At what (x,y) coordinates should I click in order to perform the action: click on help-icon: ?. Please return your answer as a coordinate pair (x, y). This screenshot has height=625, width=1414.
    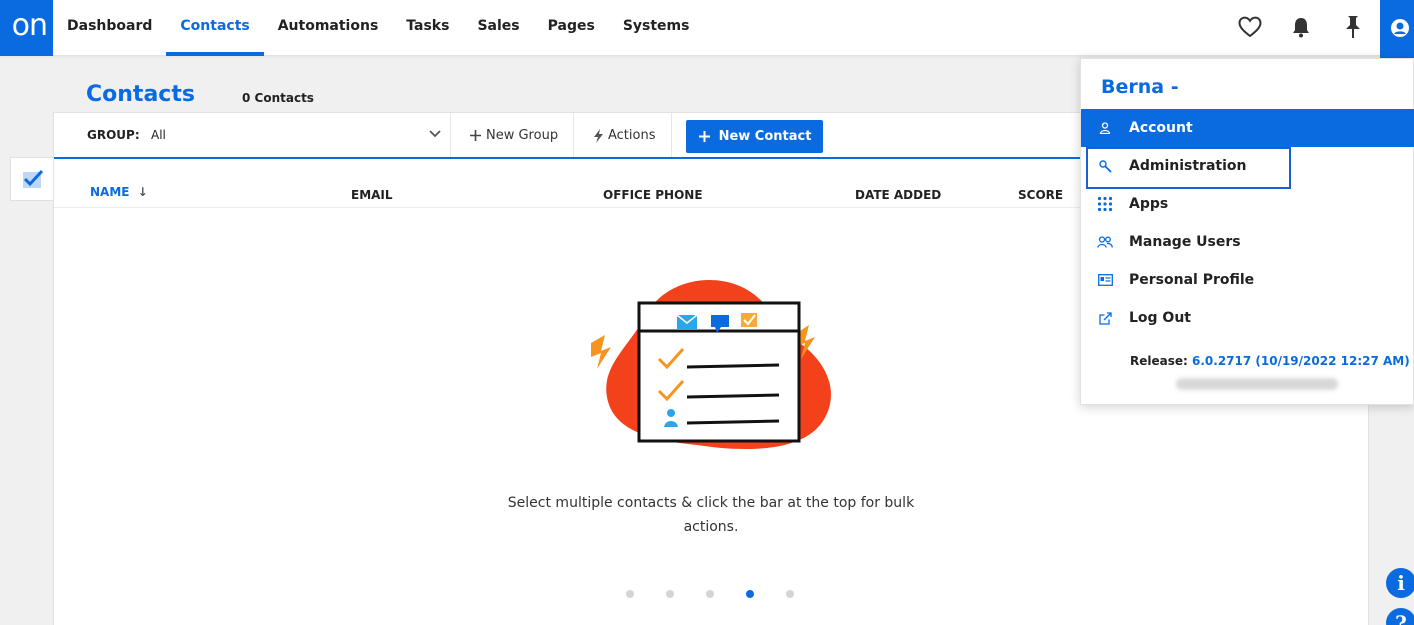
    Looking at the image, I should click on (1400, 616).